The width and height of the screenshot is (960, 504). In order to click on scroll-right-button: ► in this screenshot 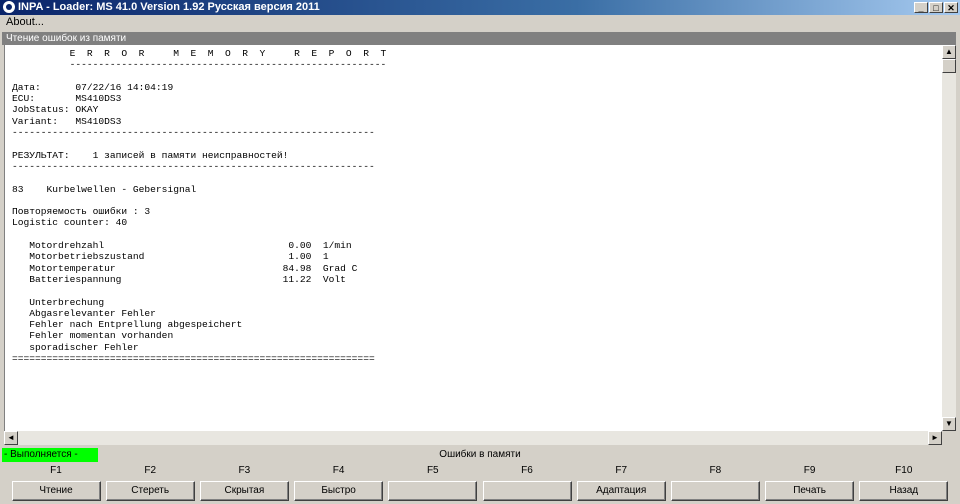, I will do `click(935, 438)`.